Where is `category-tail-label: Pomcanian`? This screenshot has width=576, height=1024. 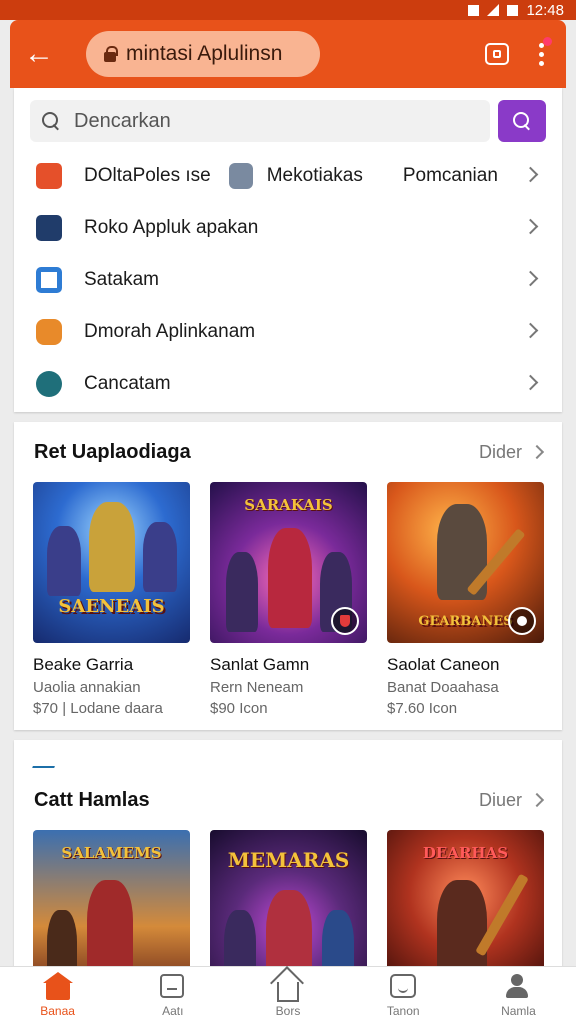 category-tail-label: Pomcanian is located at coordinates (450, 175).